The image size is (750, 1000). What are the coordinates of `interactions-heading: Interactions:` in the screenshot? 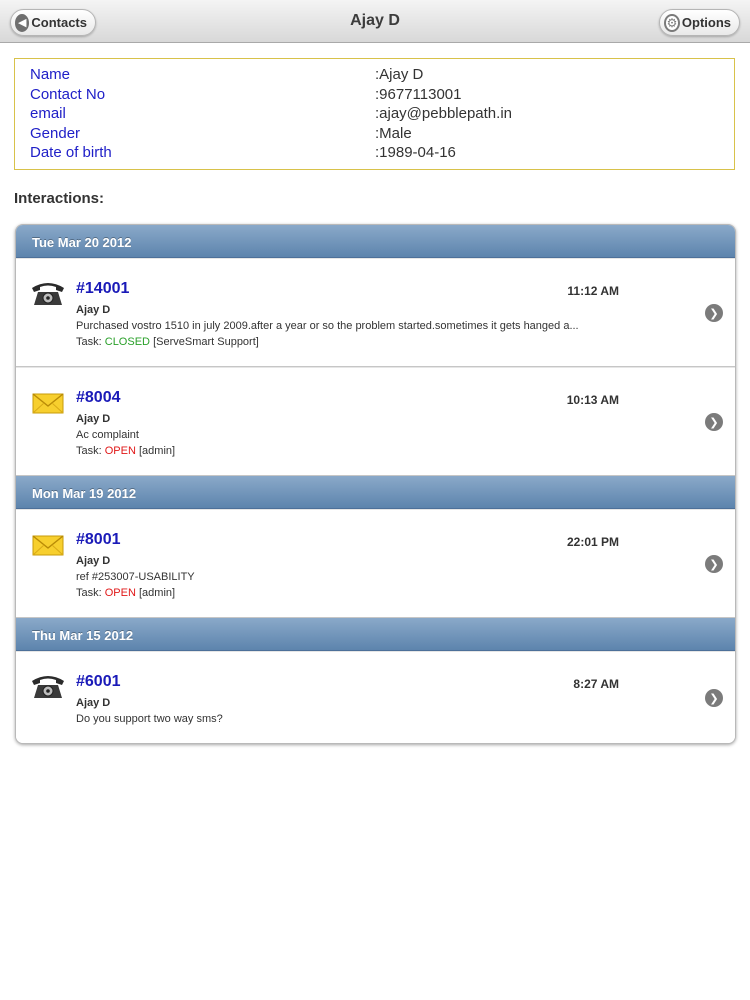 It's located at (59, 198).